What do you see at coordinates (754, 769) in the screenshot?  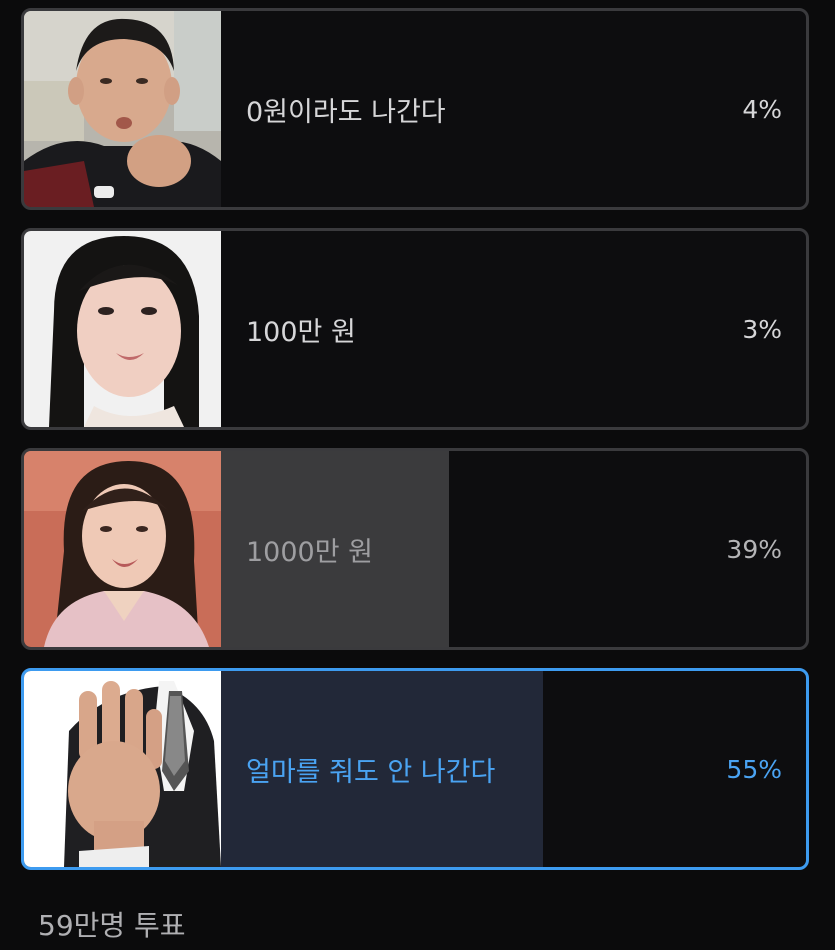 I see `option-percent: 55%` at bounding box center [754, 769].